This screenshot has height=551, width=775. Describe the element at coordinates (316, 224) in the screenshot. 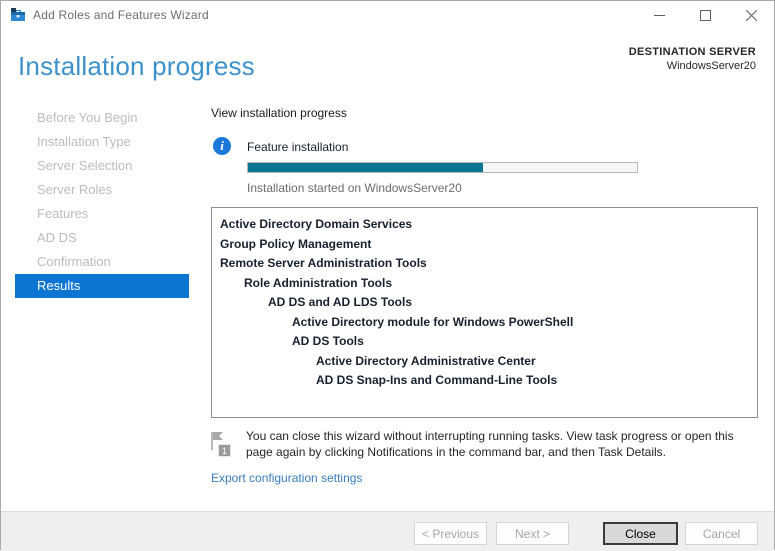

I see `feature-row: Active Directory Domain Services` at that location.